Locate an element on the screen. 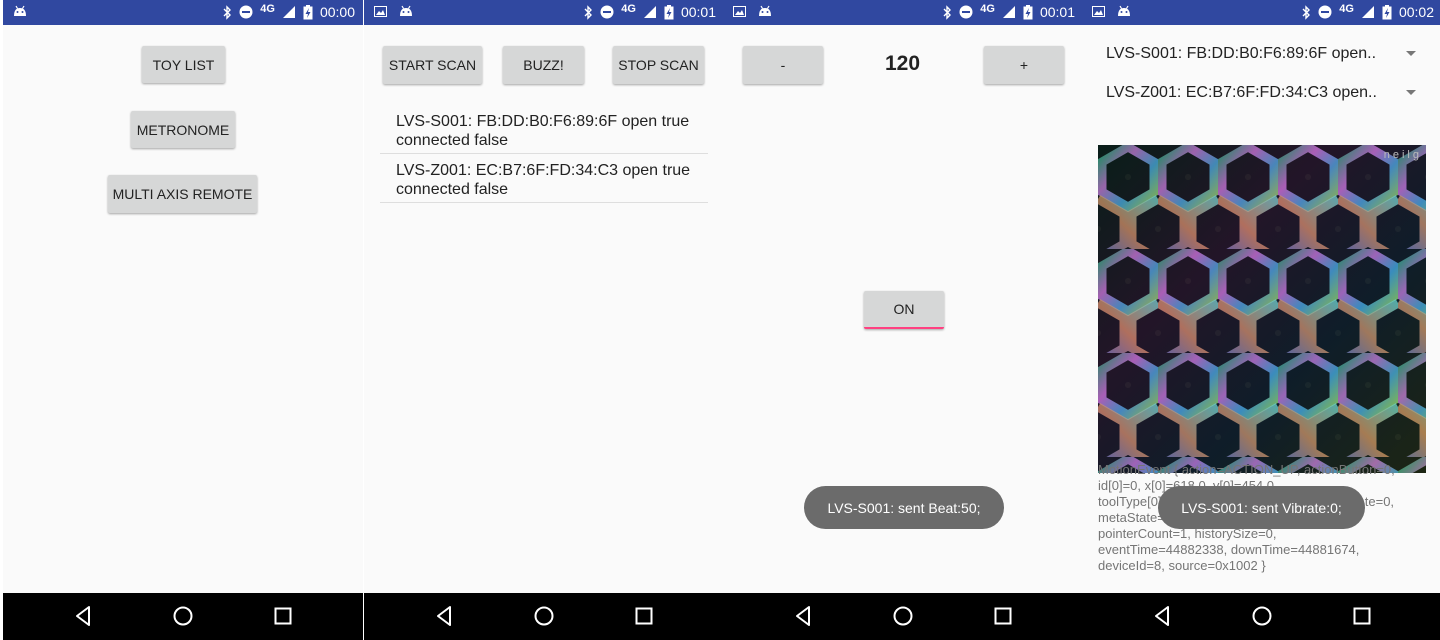  multi-axis-remote-button: MULTI AXIS REMOTE is located at coordinates (182, 194).